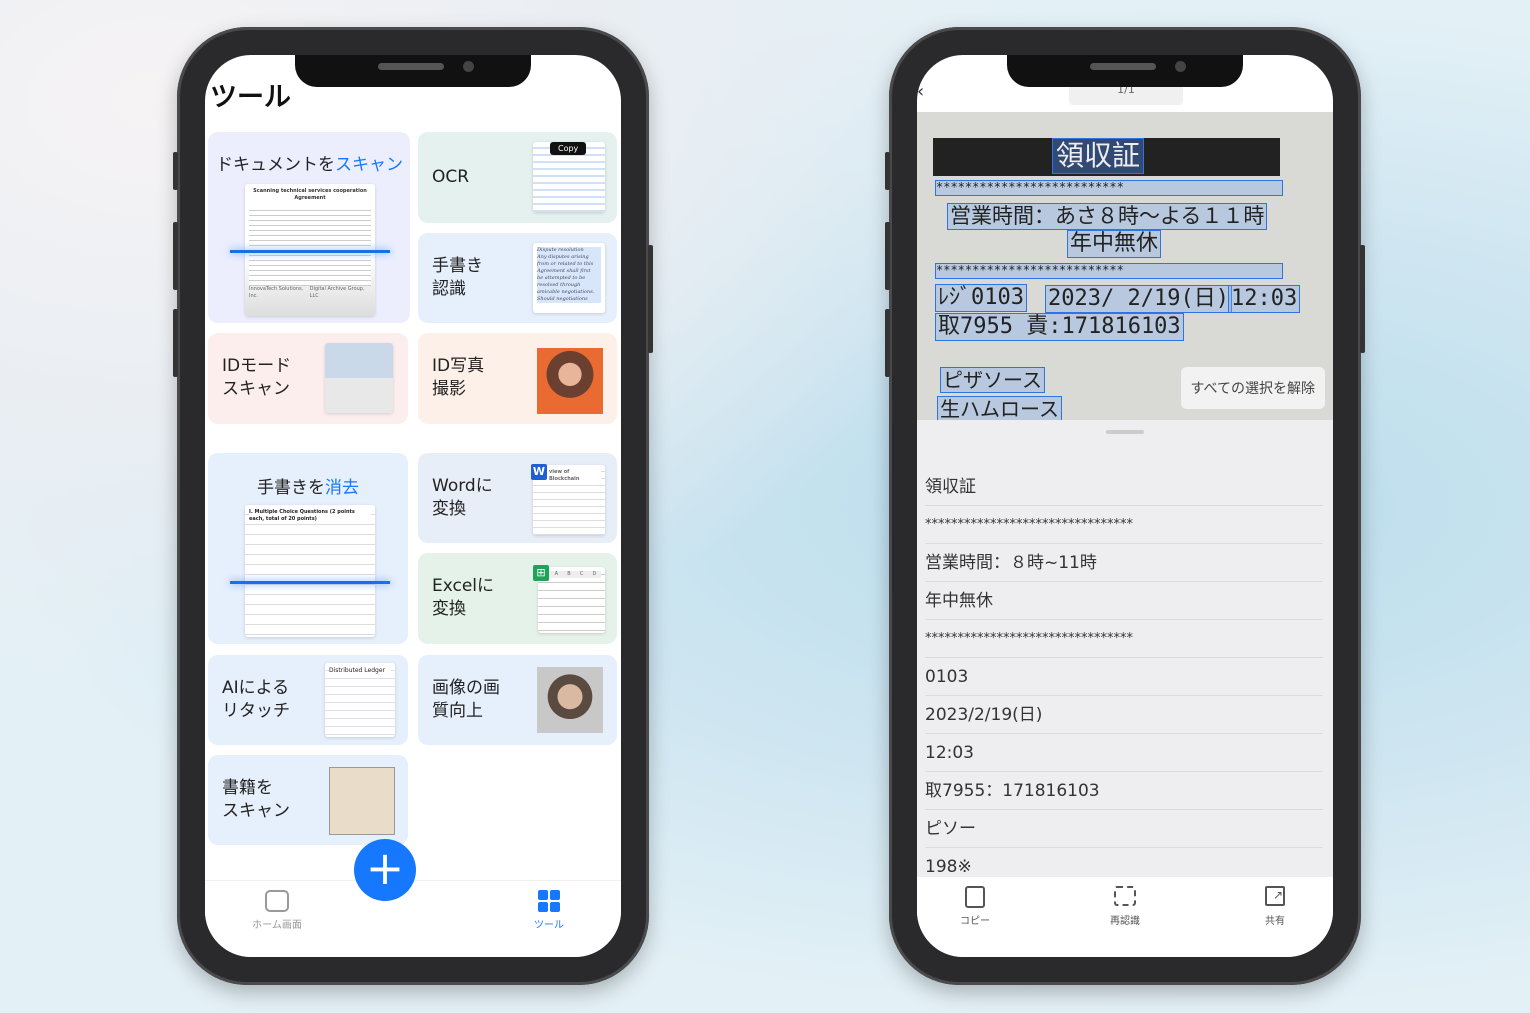 Image resolution: width=1530 pixels, height=1013 pixels. I want to click on rescan-icon, so click(1125, 896).